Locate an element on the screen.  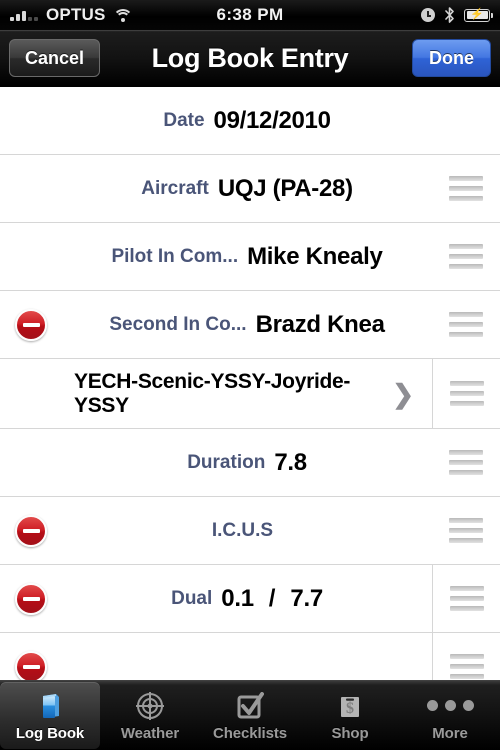
tab-checklists: Checklists is located at coordinates (250, 715).